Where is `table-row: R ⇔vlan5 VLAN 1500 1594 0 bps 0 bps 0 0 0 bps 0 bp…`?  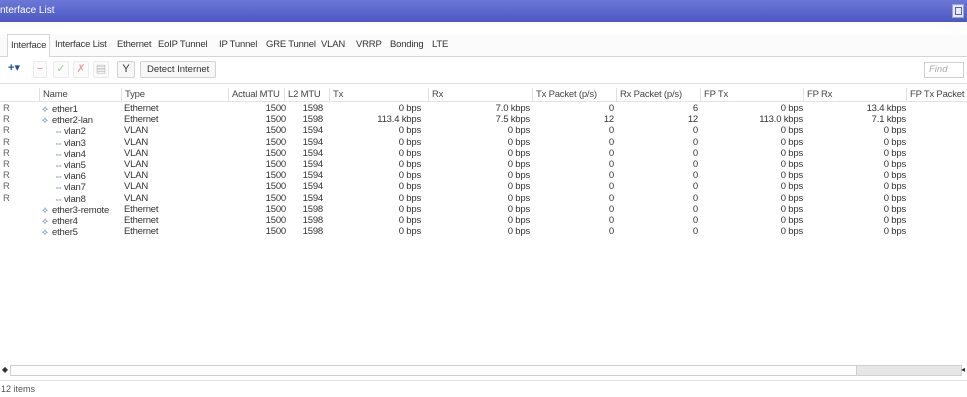 table-row: R ⇔vlan5 VLAN 1500 1594 0 bps 0 bps 0 0 0 bps 0 bp… is located at coordinates (483, 165).